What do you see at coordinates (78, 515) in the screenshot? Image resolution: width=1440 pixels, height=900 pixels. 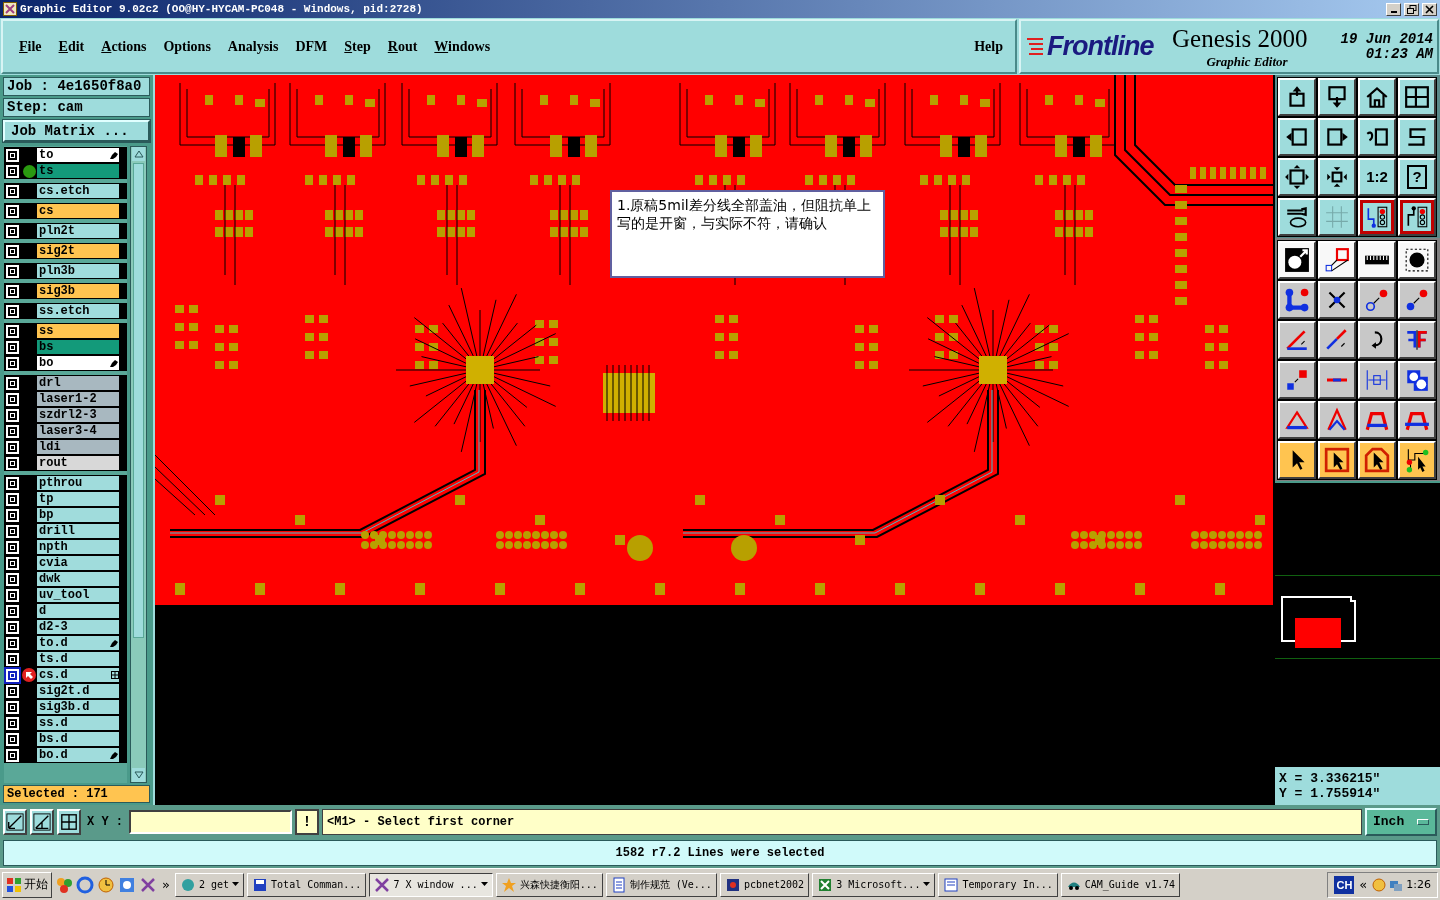 I see `layer-name: bp` at bounding box center [78, 515].